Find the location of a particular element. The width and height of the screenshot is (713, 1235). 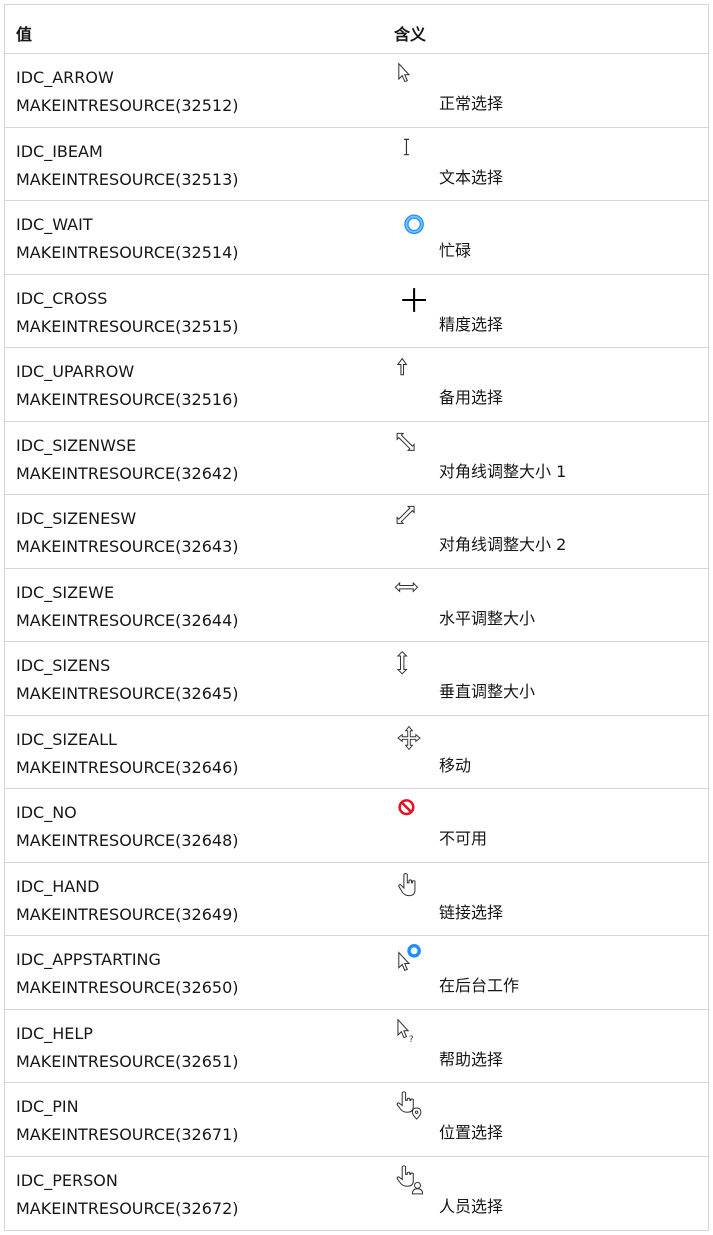

cursor-meaning: 忙碌 is located at coordinates (455, 250).